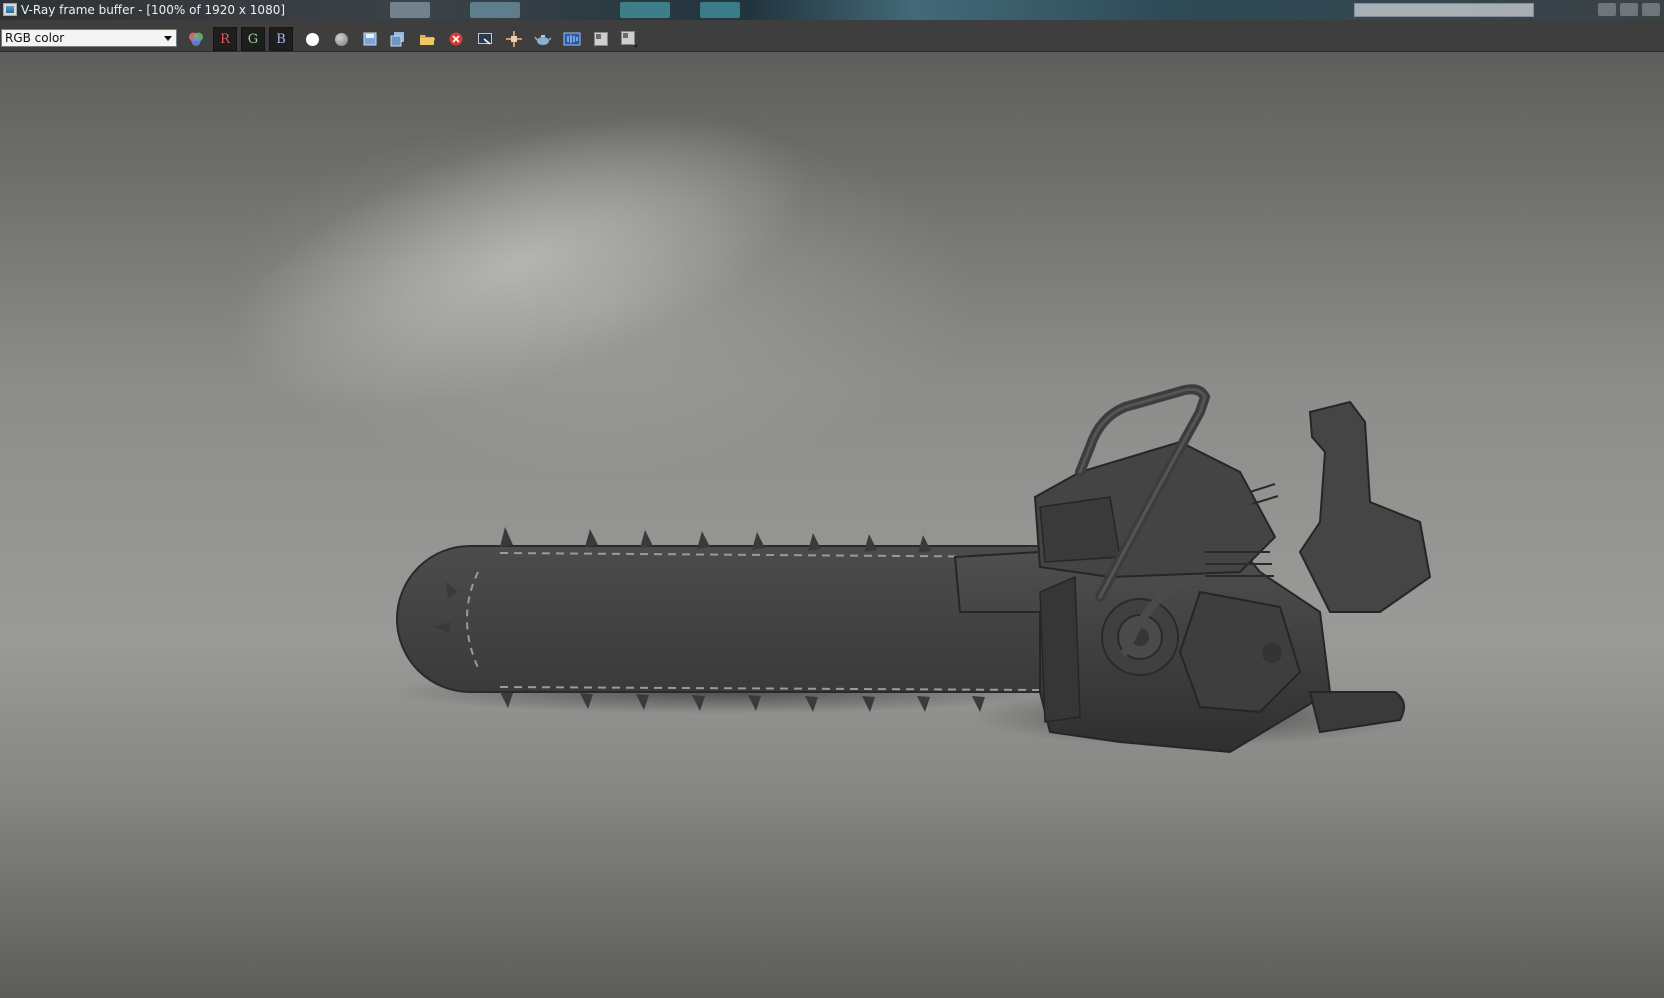 Image resolution: width=1664 pixels, height=998 pixels. I want to click on toolbar: RGB color R G B, so click(832, 36).